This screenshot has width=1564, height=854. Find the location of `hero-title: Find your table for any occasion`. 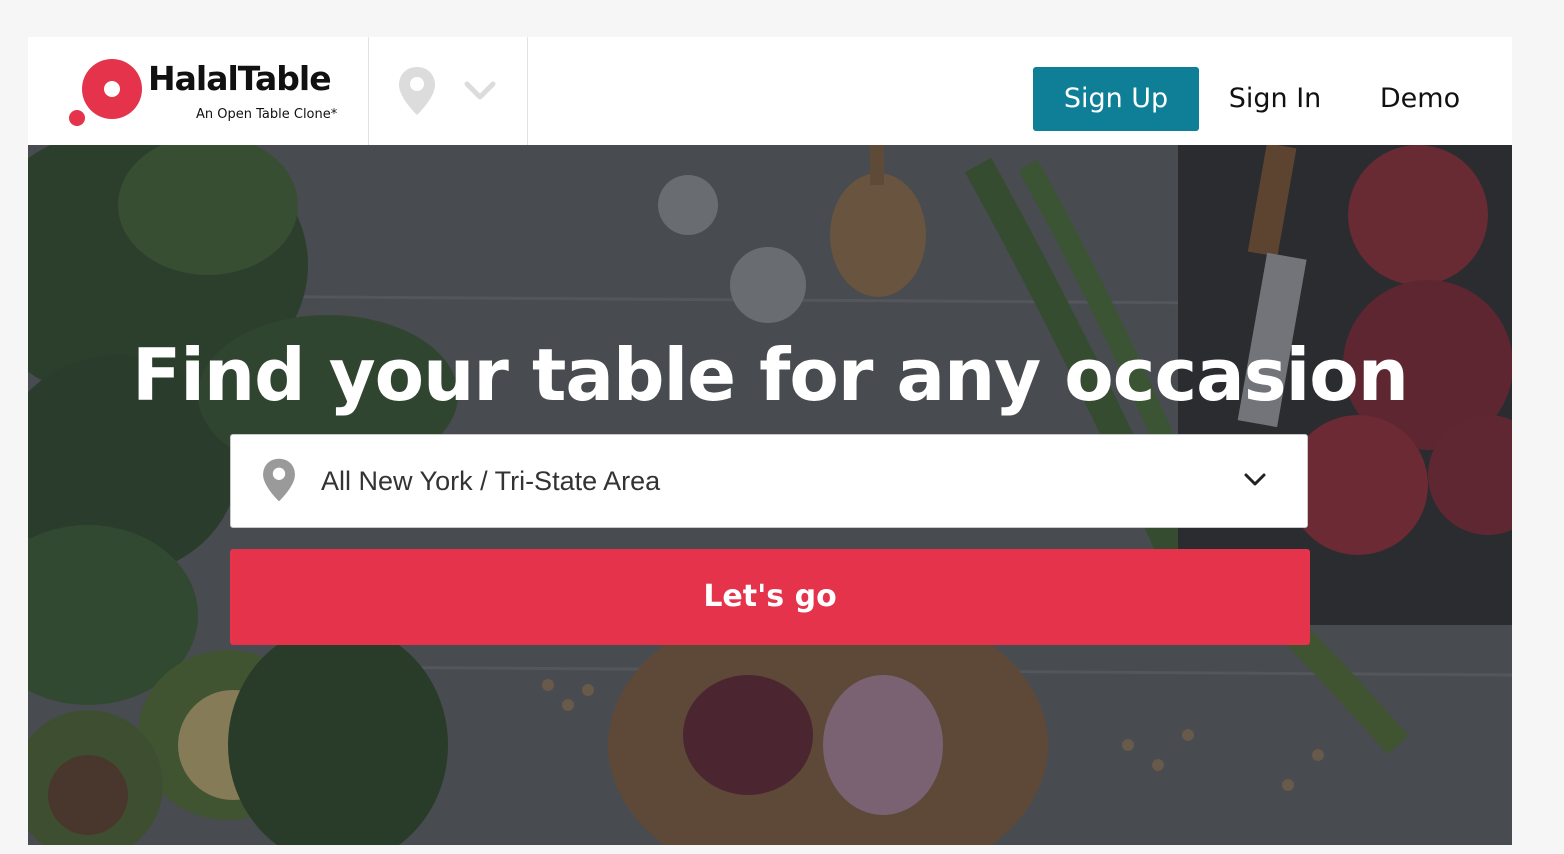

hero-title: Find your table for any occasion is located at coordinates (770, 375).